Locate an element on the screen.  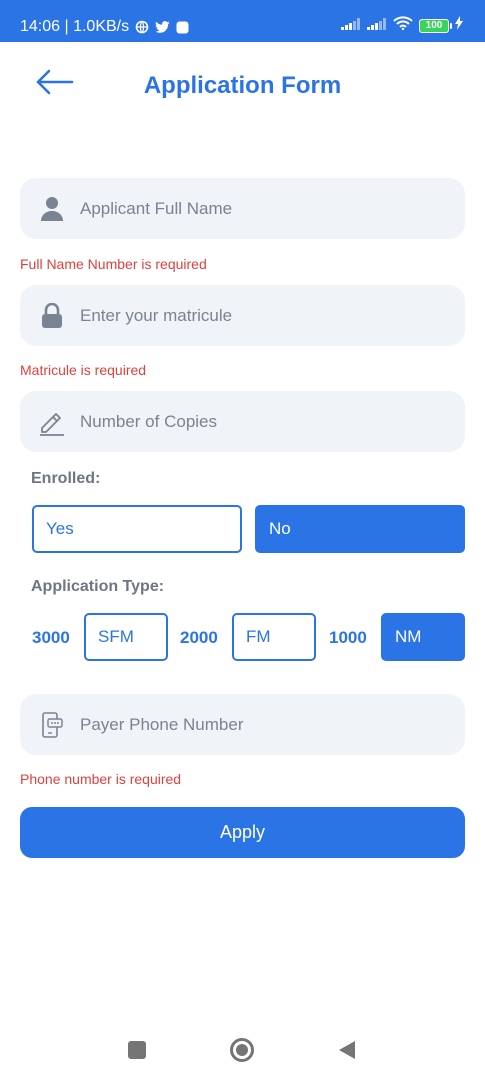
price-nm: 1000 is located at coordinates (348, 637).